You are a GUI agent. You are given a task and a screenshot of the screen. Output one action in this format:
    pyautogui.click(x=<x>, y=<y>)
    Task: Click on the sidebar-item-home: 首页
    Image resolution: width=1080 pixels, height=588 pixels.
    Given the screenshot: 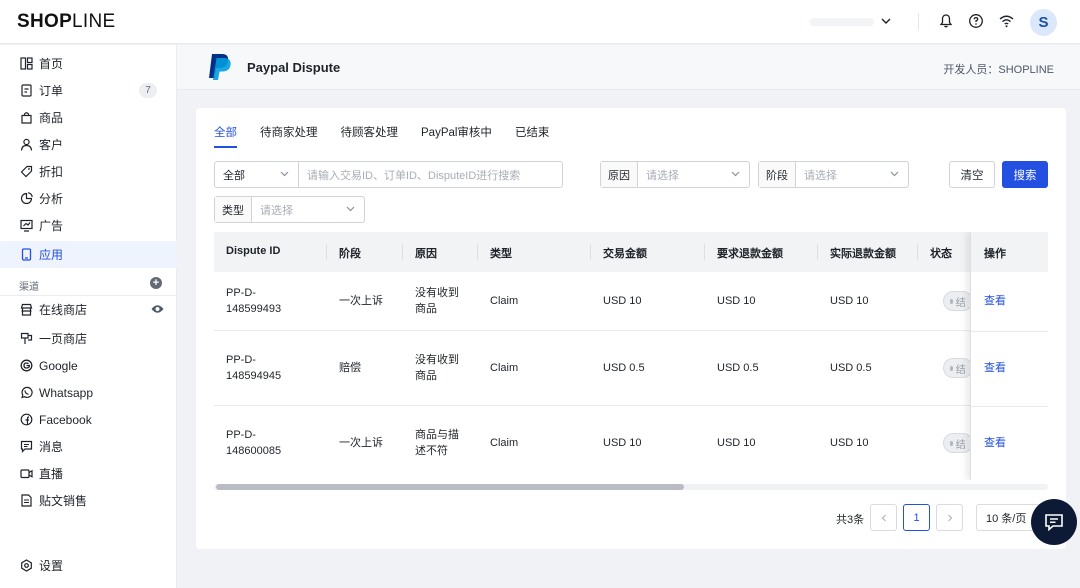 What is the action you would take?
    pyautogui.click(x=88, y=63)
    